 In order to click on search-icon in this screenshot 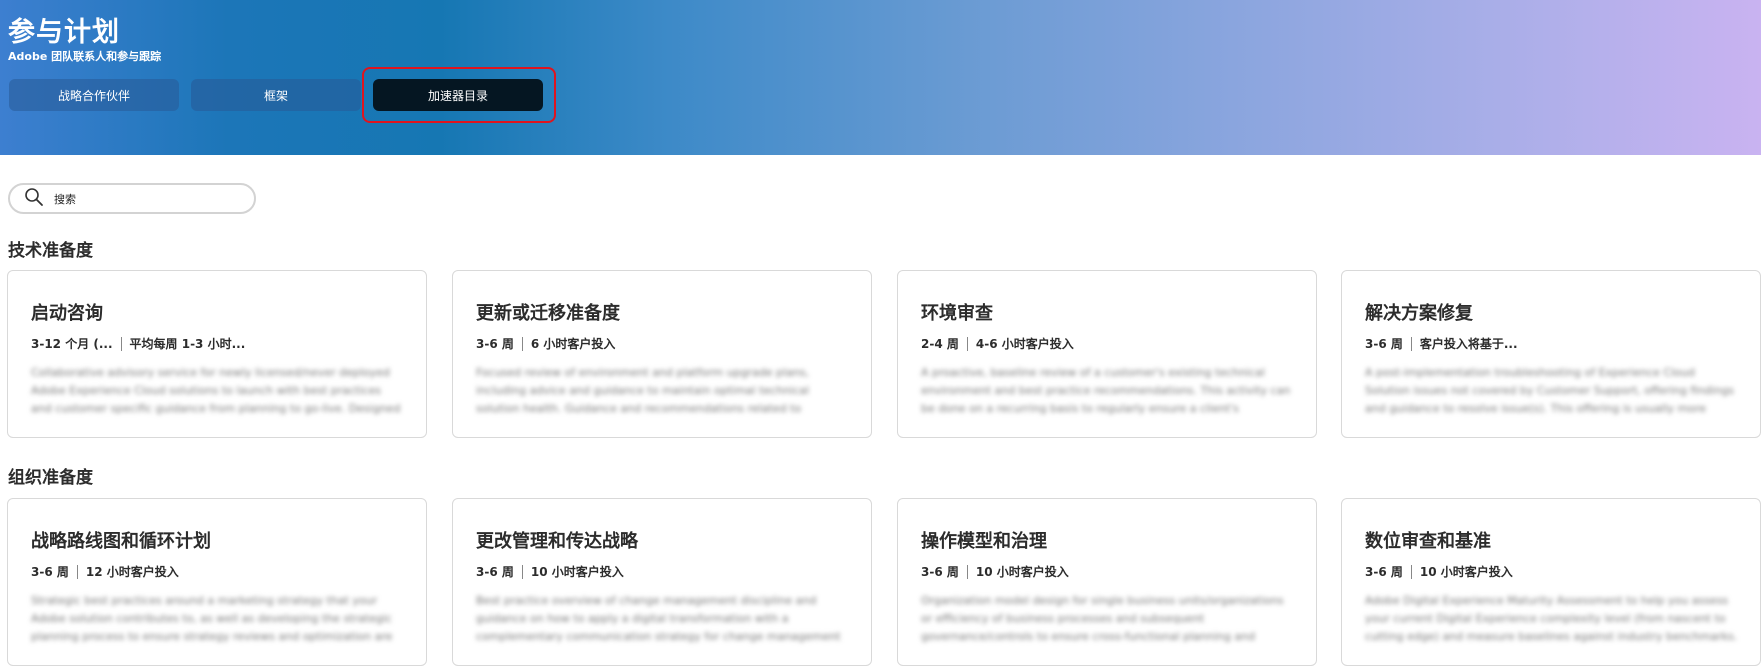, I will do `click(34, 199)`.